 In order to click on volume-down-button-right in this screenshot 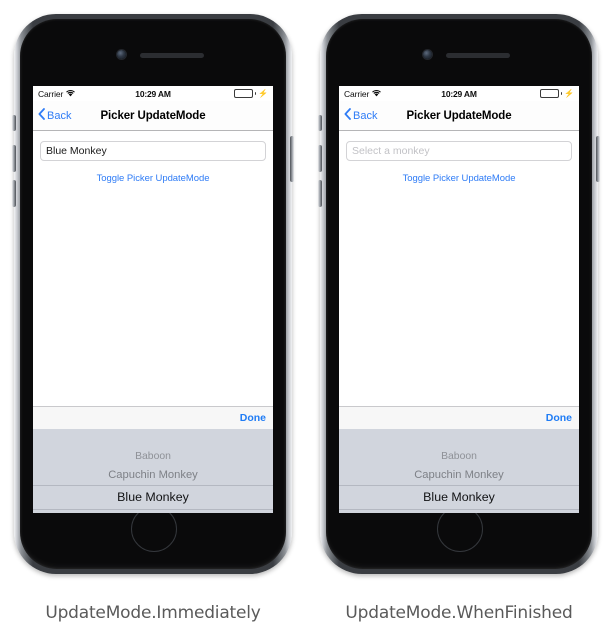, I will do `click(320, 193)`.